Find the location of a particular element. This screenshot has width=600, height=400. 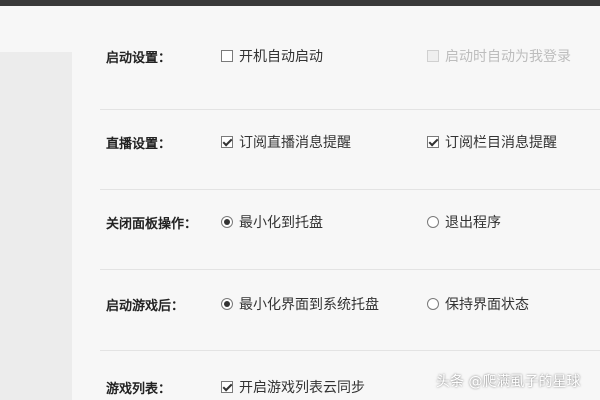

minimize-ui-to-tray-radio: 最小化界面到系统托盘 is located at coordinates (300, 304).